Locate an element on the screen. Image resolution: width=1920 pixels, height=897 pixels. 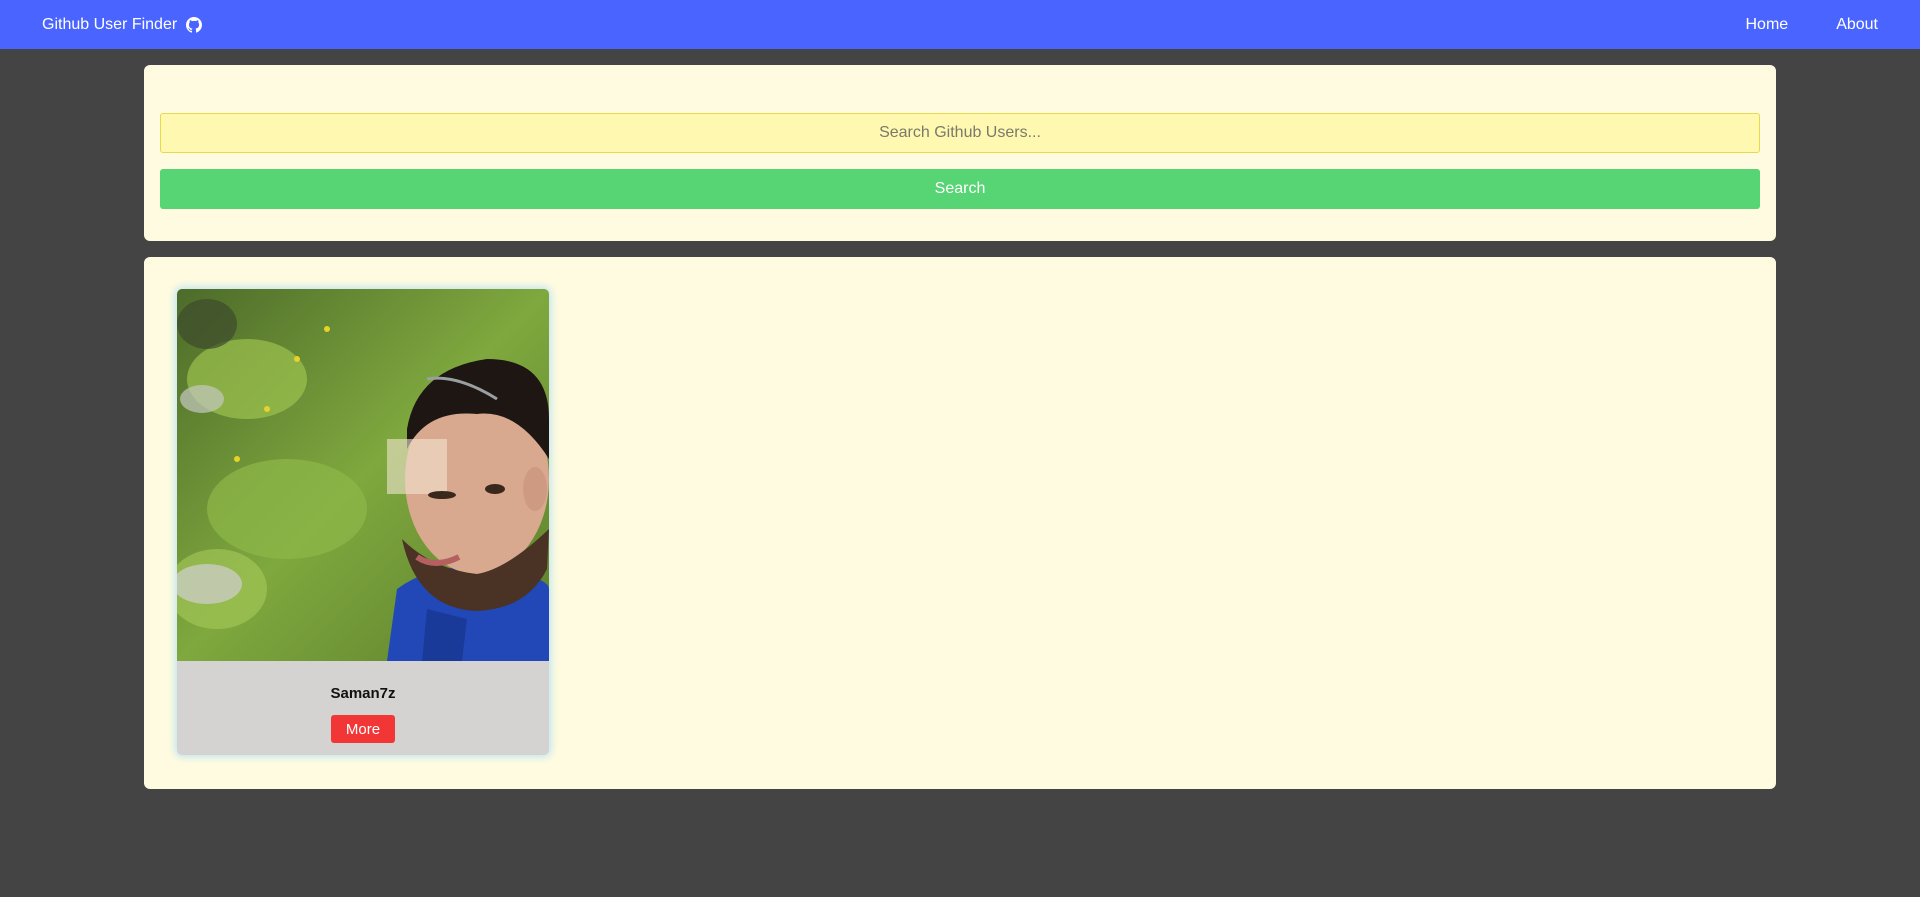
nav-links: Home About is located at coordinates (1788, 25).